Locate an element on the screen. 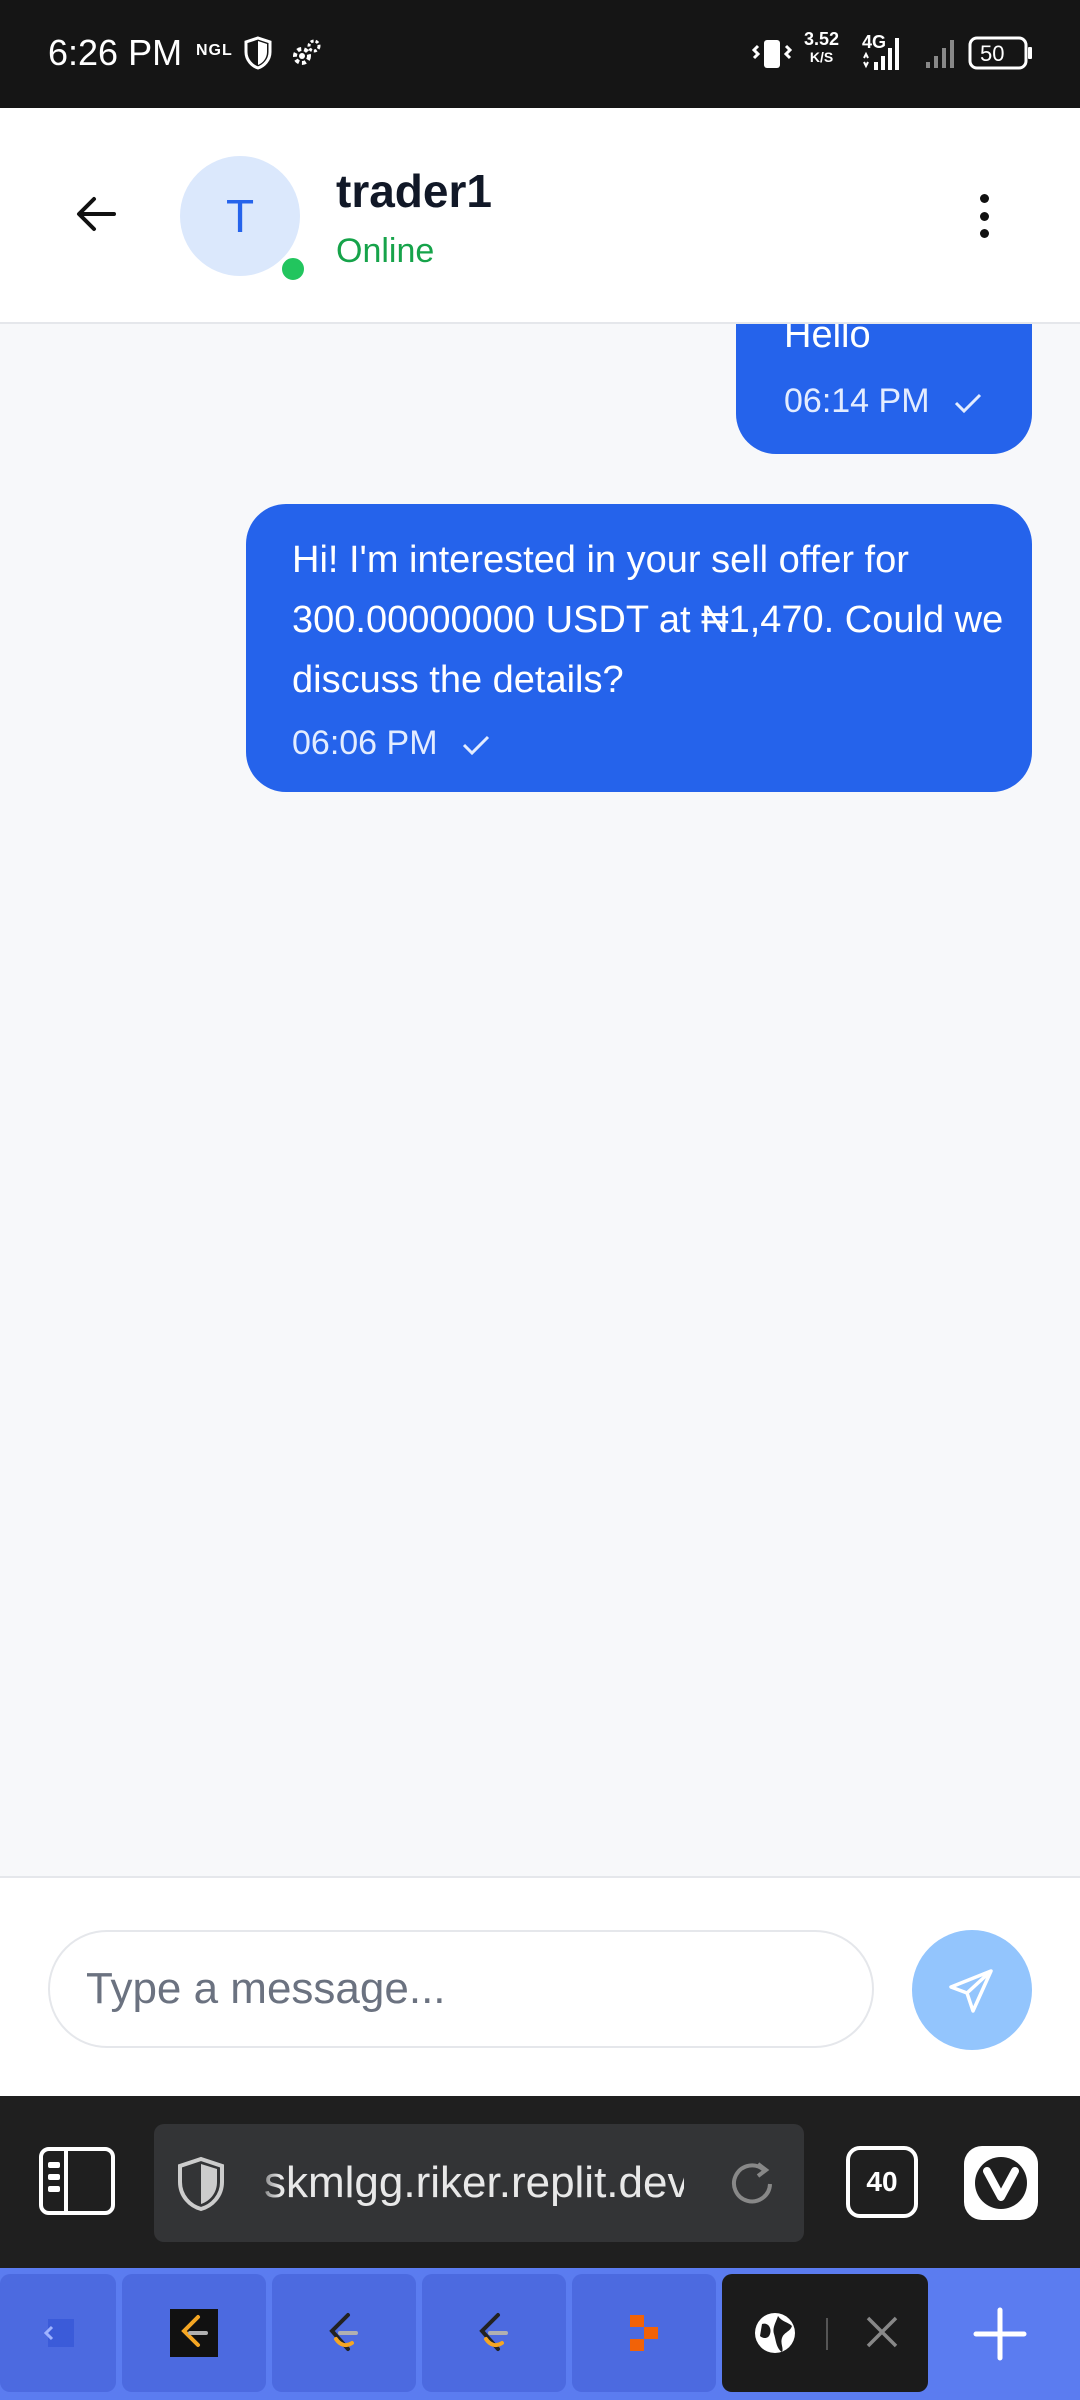  message-time: 06:14 PM is located at coordinates (883, 401).